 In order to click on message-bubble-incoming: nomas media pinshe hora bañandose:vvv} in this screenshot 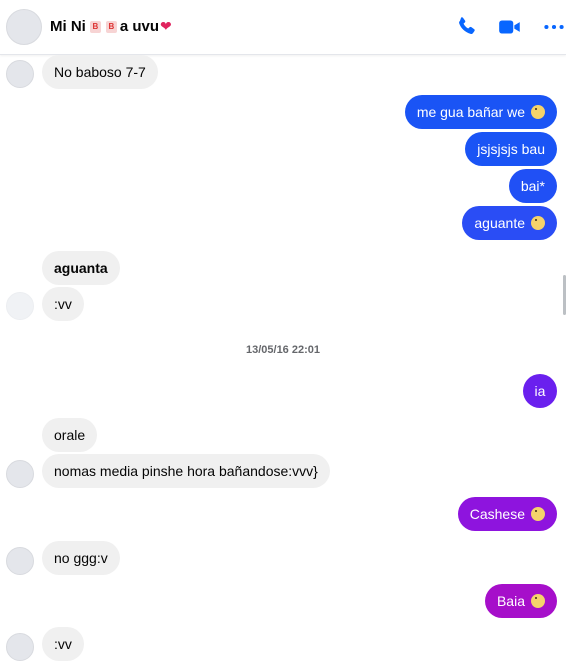, I will do `click(186, 471)`.